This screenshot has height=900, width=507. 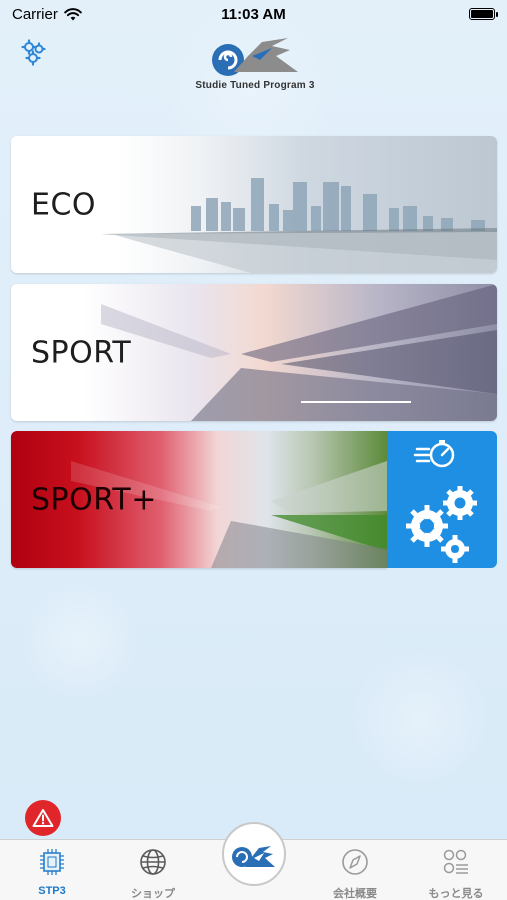 I want to click on stopwatch-gears-icon, so click(x=441, y=501).